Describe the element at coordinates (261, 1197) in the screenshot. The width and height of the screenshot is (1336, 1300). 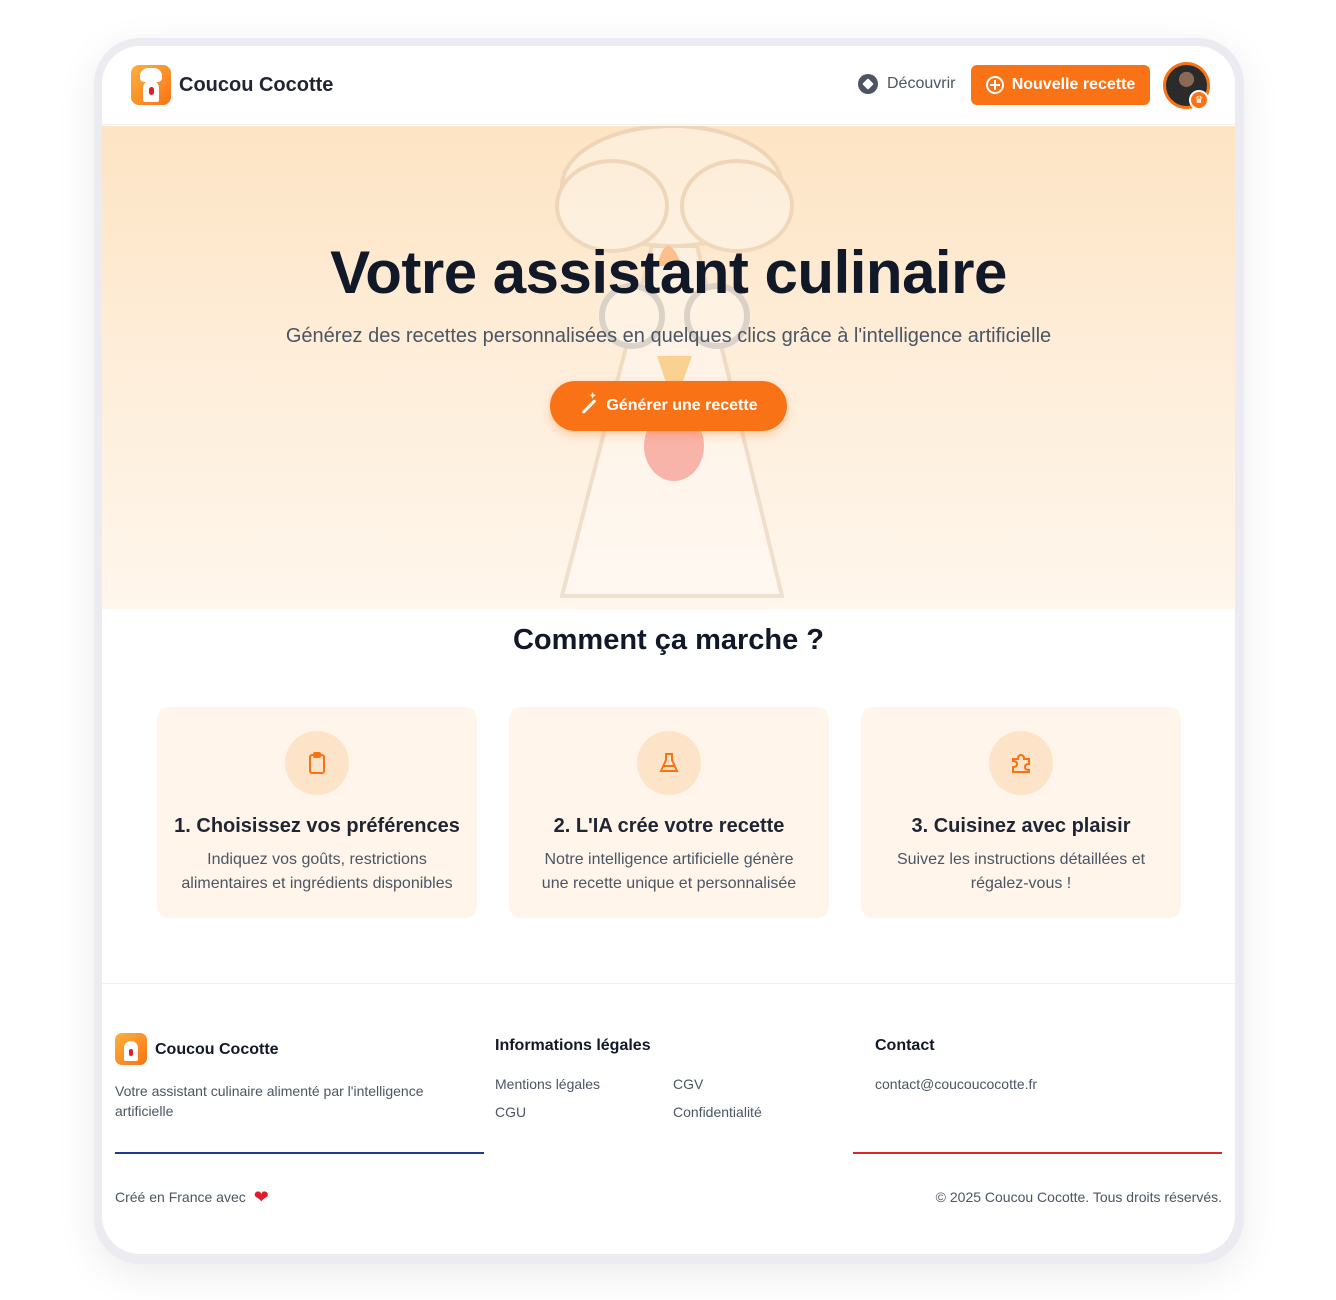
I see `heart-icon: ❤` at that location.